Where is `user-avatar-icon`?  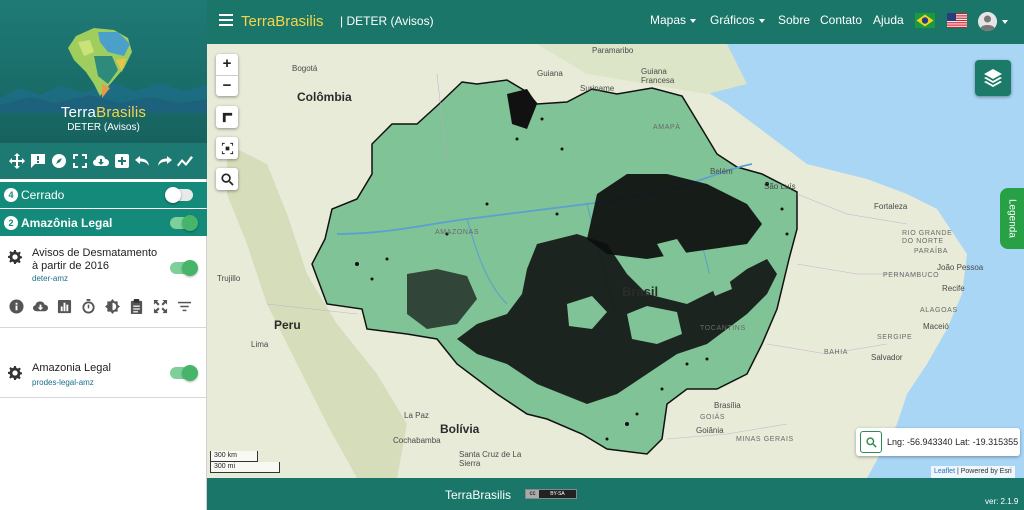 user-avatar-icon is located at coordinates (987, 21).